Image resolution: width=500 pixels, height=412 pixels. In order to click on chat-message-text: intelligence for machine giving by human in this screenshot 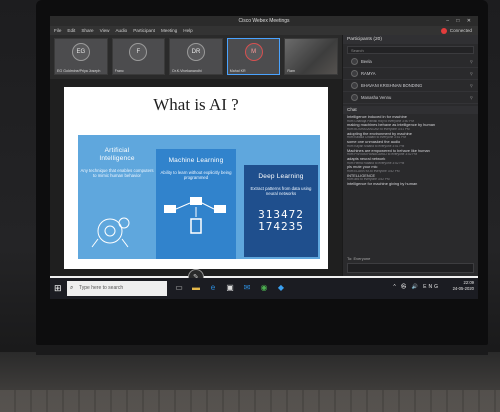, I will do `click(382, 184)`.